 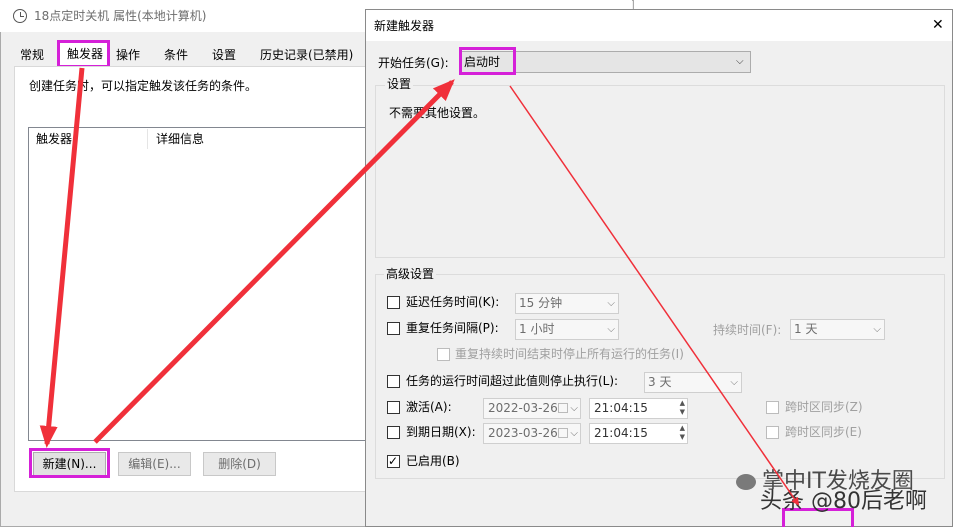 I want to click on delete-trigger-button: 删除(D), so click(x=239, y=464).